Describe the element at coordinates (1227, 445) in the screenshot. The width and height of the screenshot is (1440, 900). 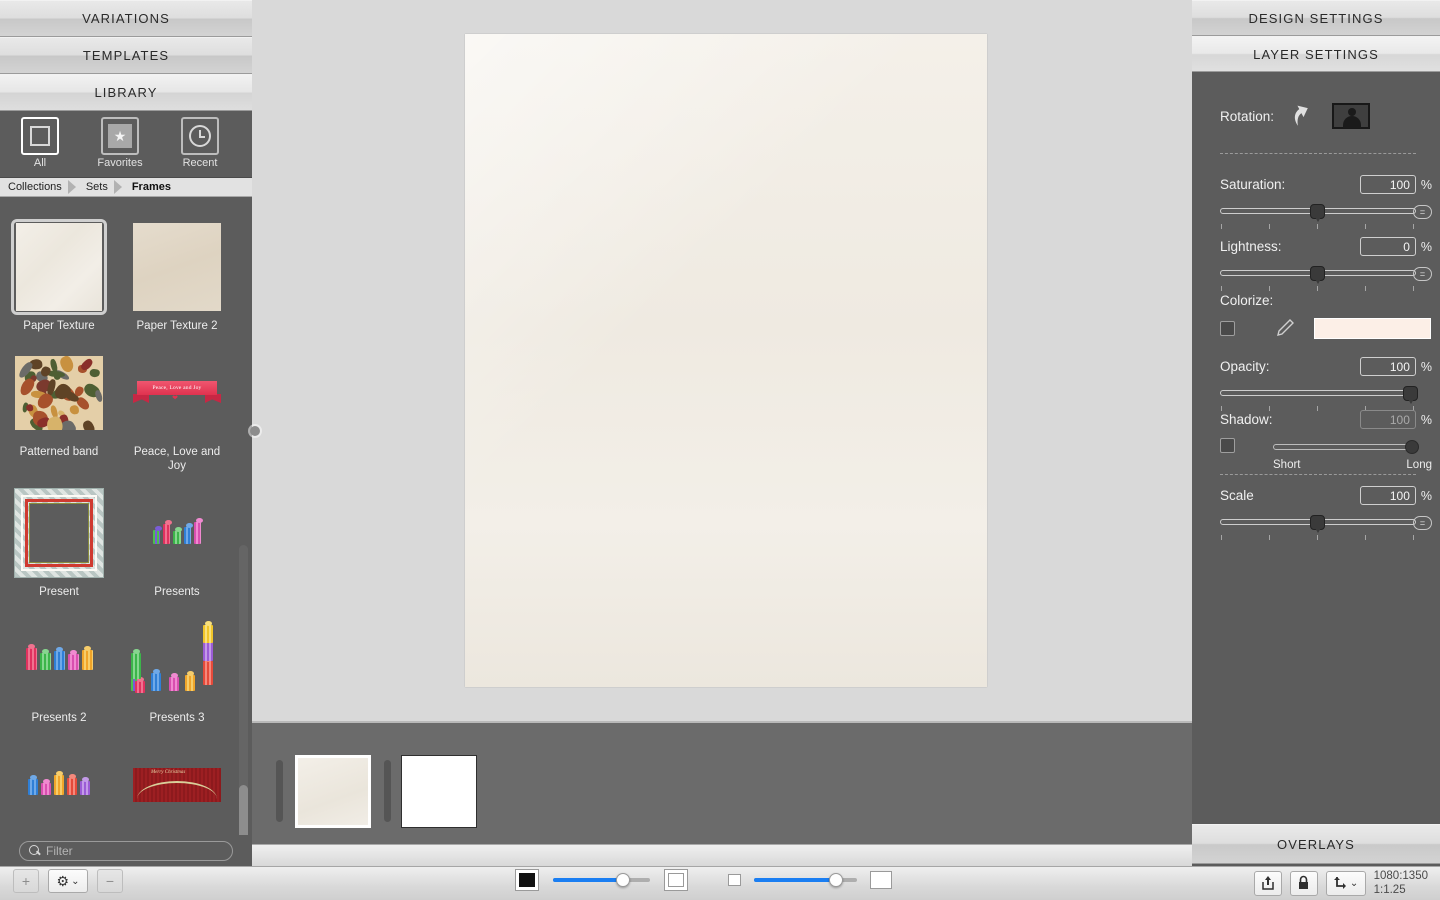
I see `shadow-checkbox` at that location.